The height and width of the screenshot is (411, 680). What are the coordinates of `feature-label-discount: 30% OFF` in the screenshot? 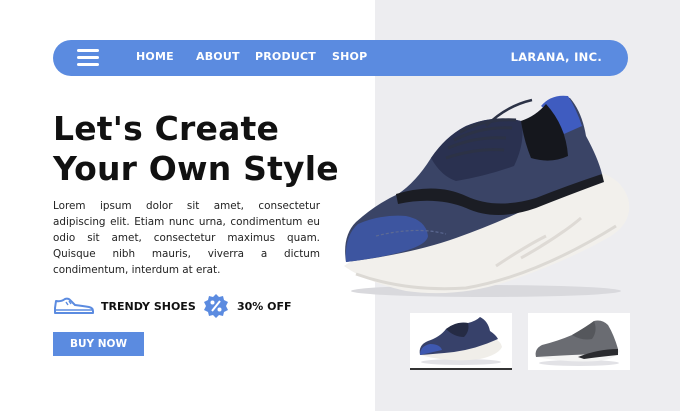 It's located at (264, 306).